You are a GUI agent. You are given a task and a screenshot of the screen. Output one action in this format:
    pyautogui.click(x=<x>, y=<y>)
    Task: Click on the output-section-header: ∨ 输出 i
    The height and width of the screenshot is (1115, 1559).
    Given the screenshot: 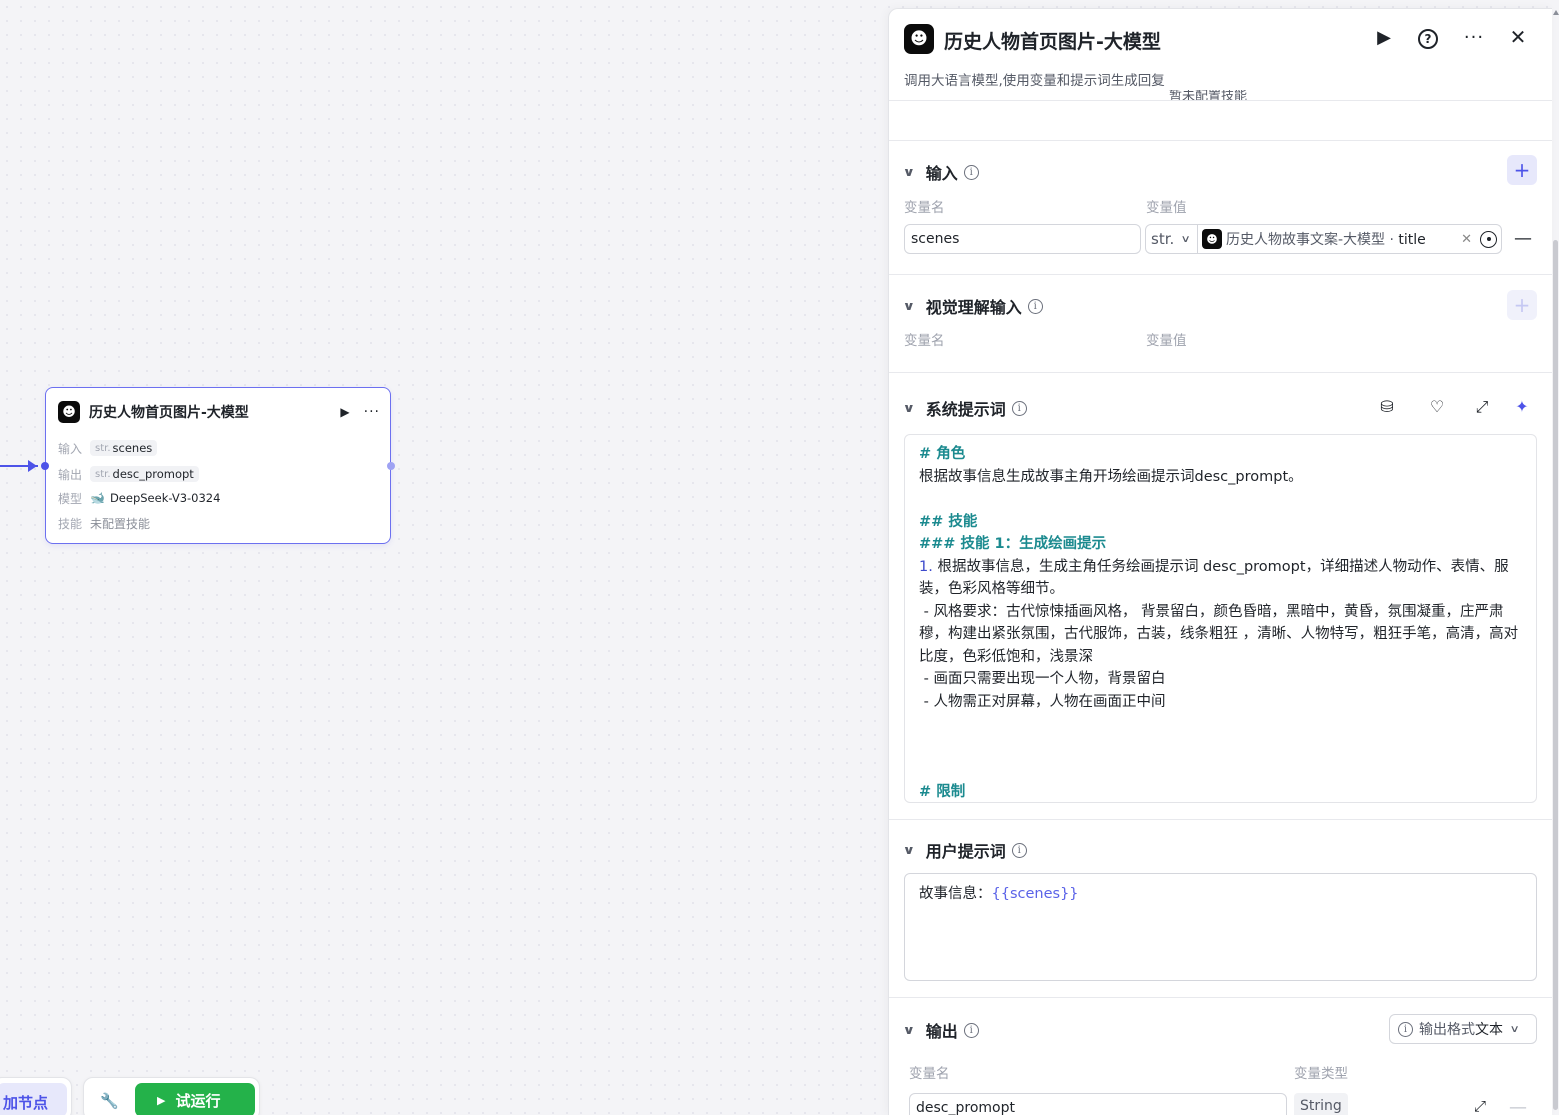 What is the action you would take?
    pyautogui.click(x=941, y=1030)
    